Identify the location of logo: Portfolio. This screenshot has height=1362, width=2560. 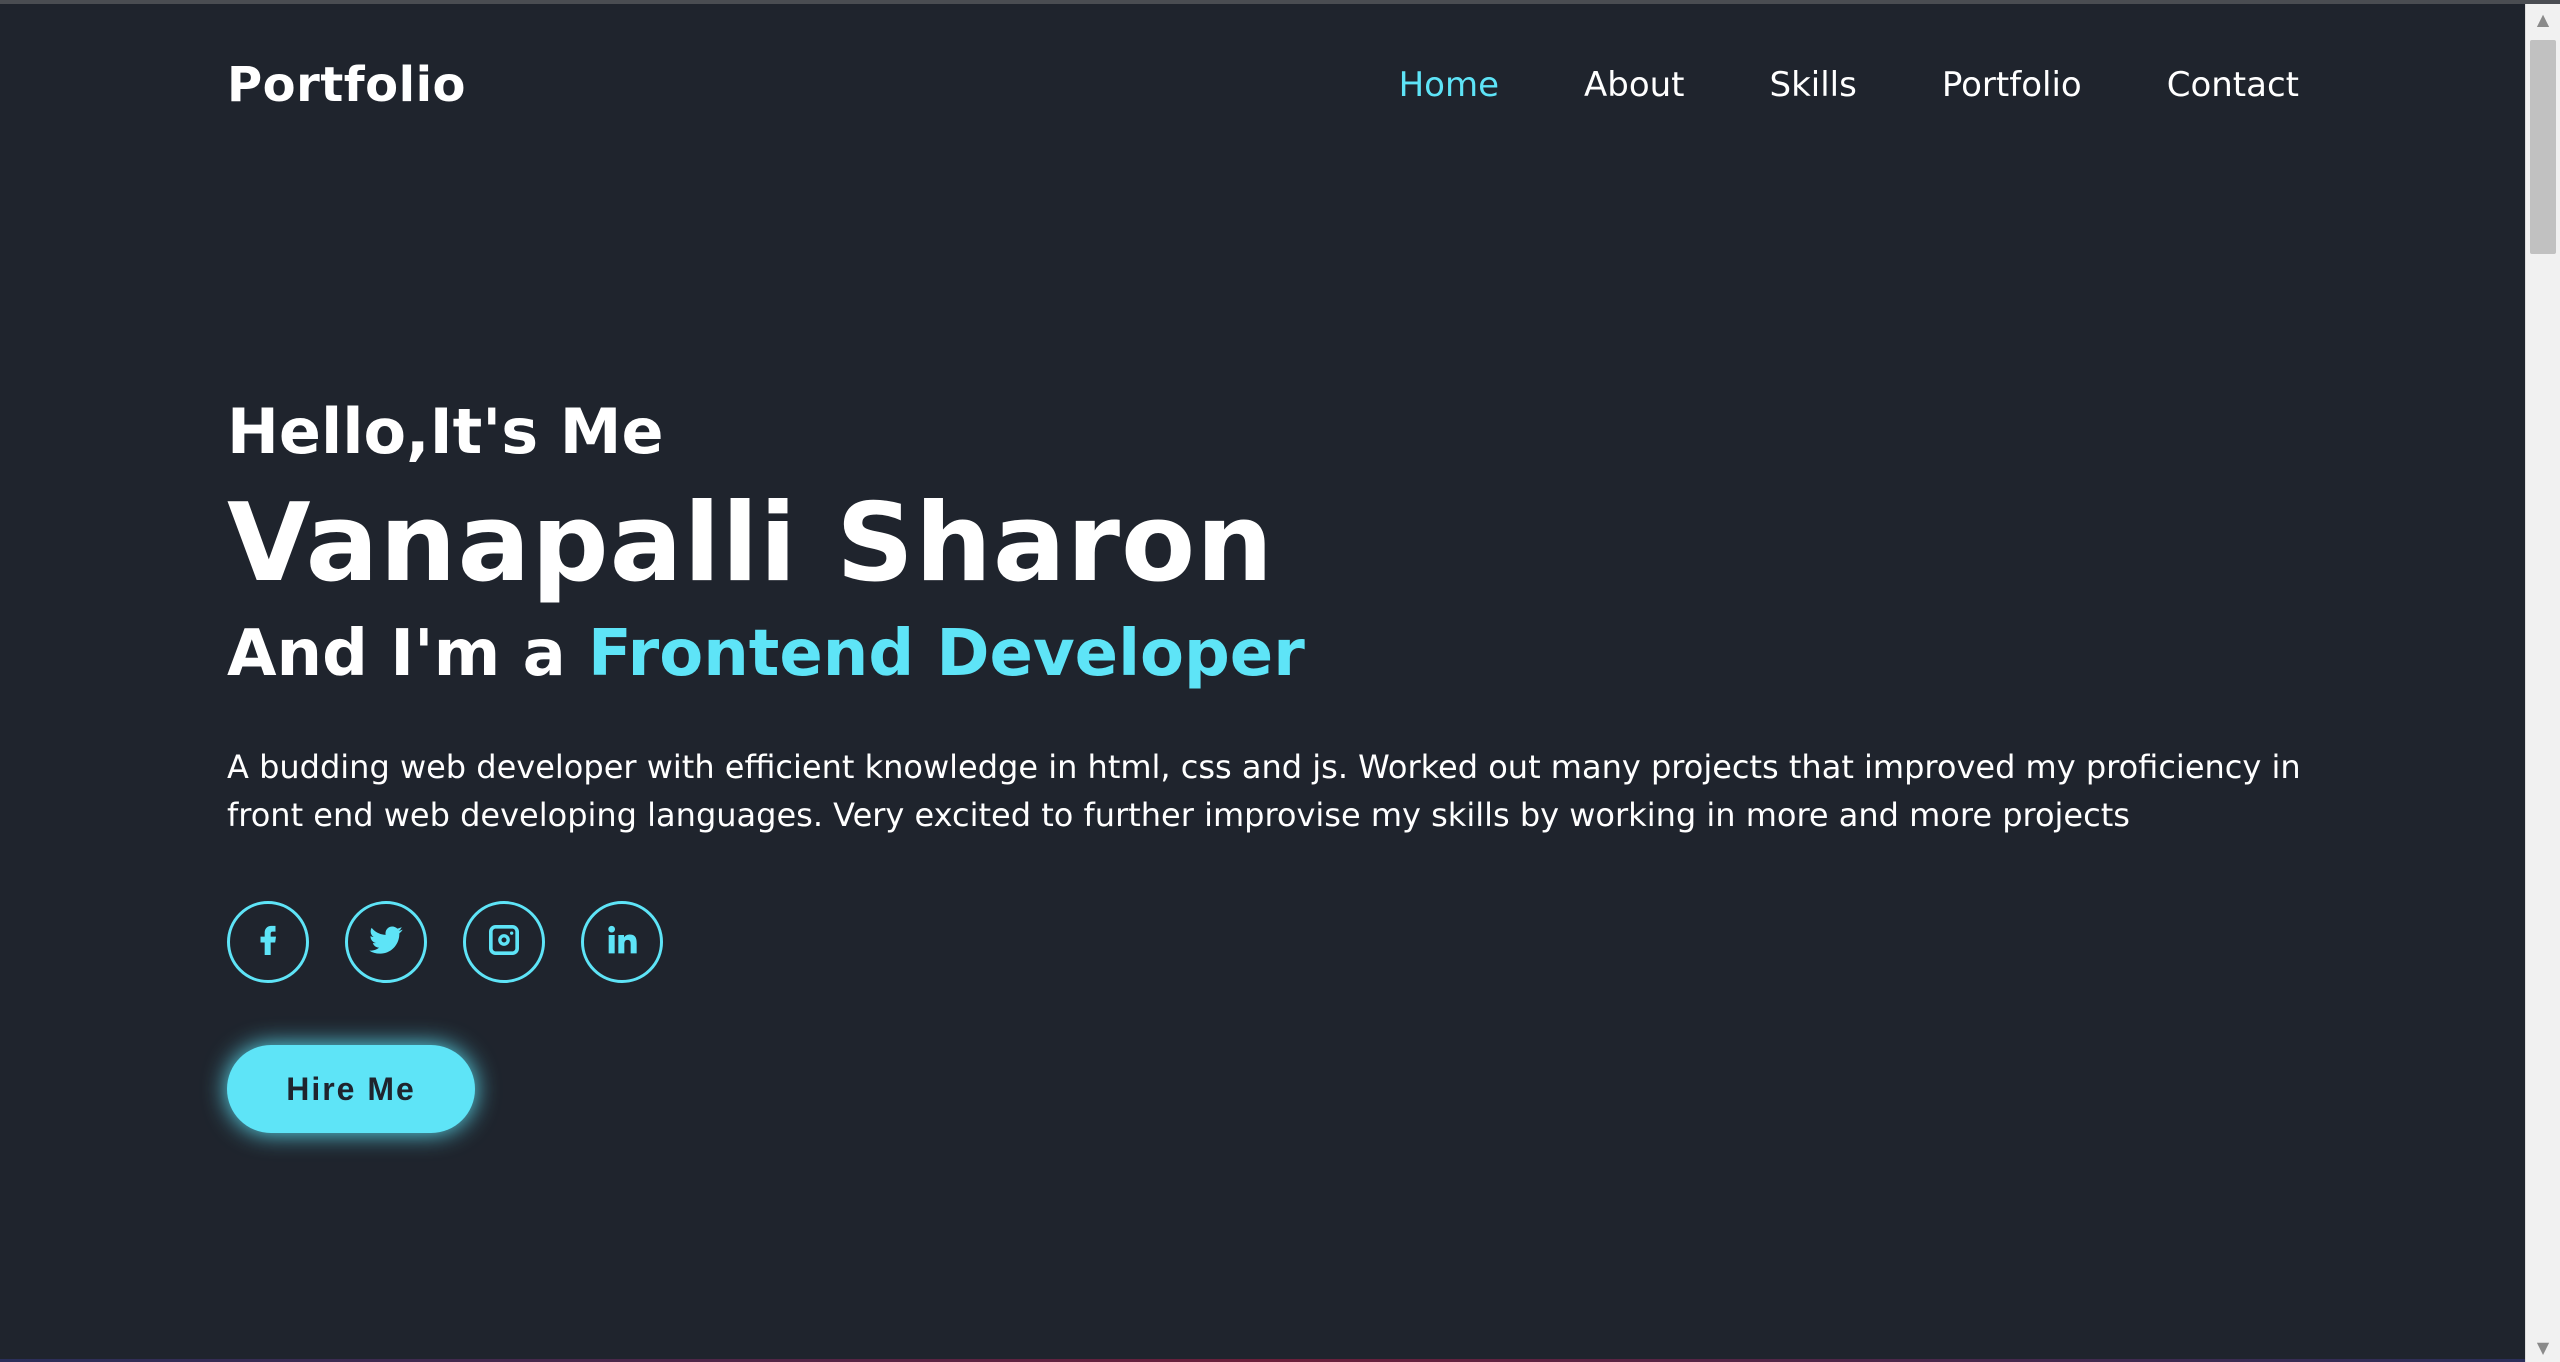
(346, 85).